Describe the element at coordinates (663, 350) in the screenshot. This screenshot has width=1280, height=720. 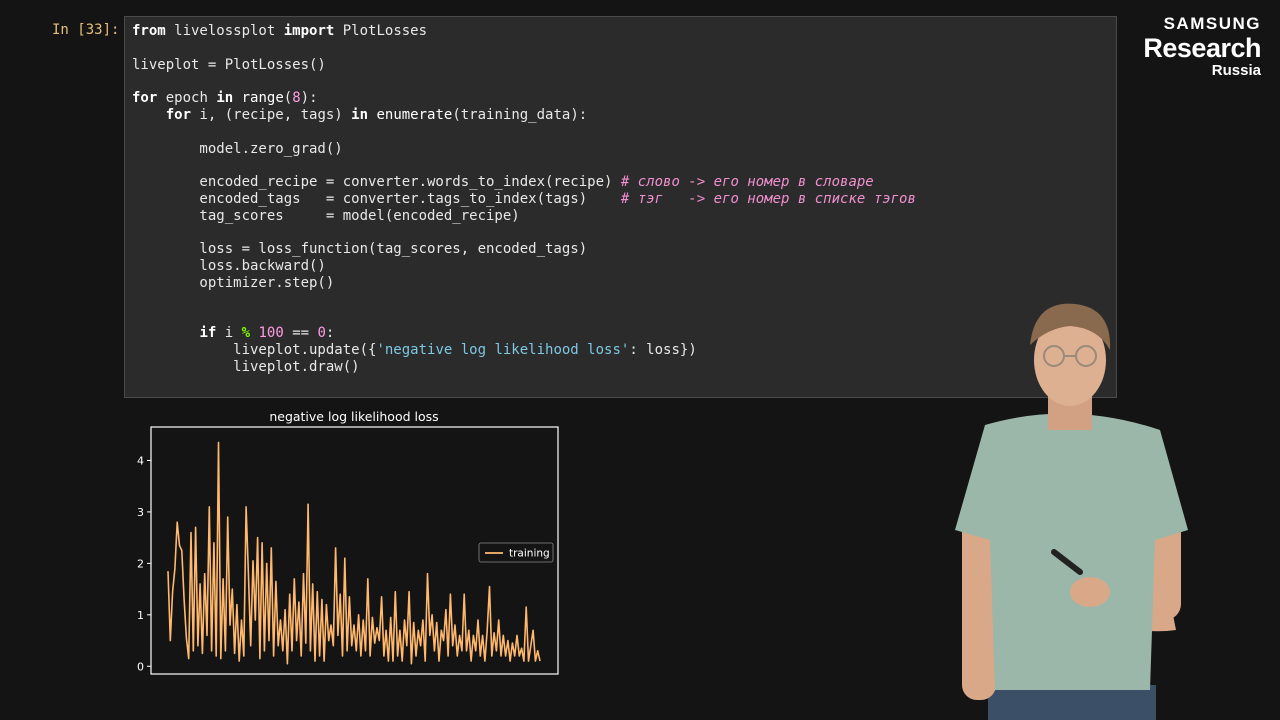
I see `code-token: : loss})` at that location.